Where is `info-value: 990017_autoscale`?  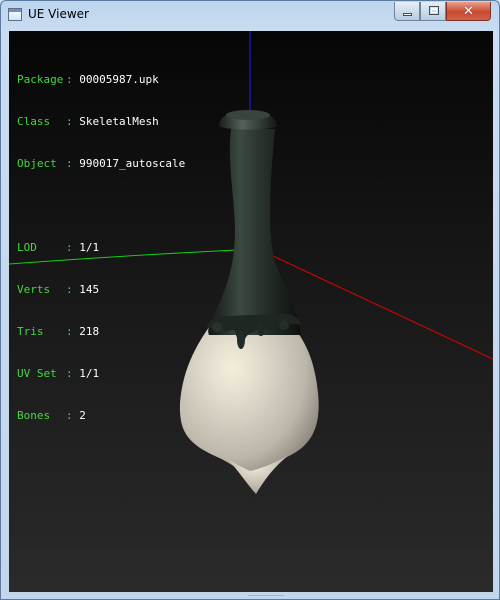 info-value: 990017_autoscale is located at coordinates (132, 163).